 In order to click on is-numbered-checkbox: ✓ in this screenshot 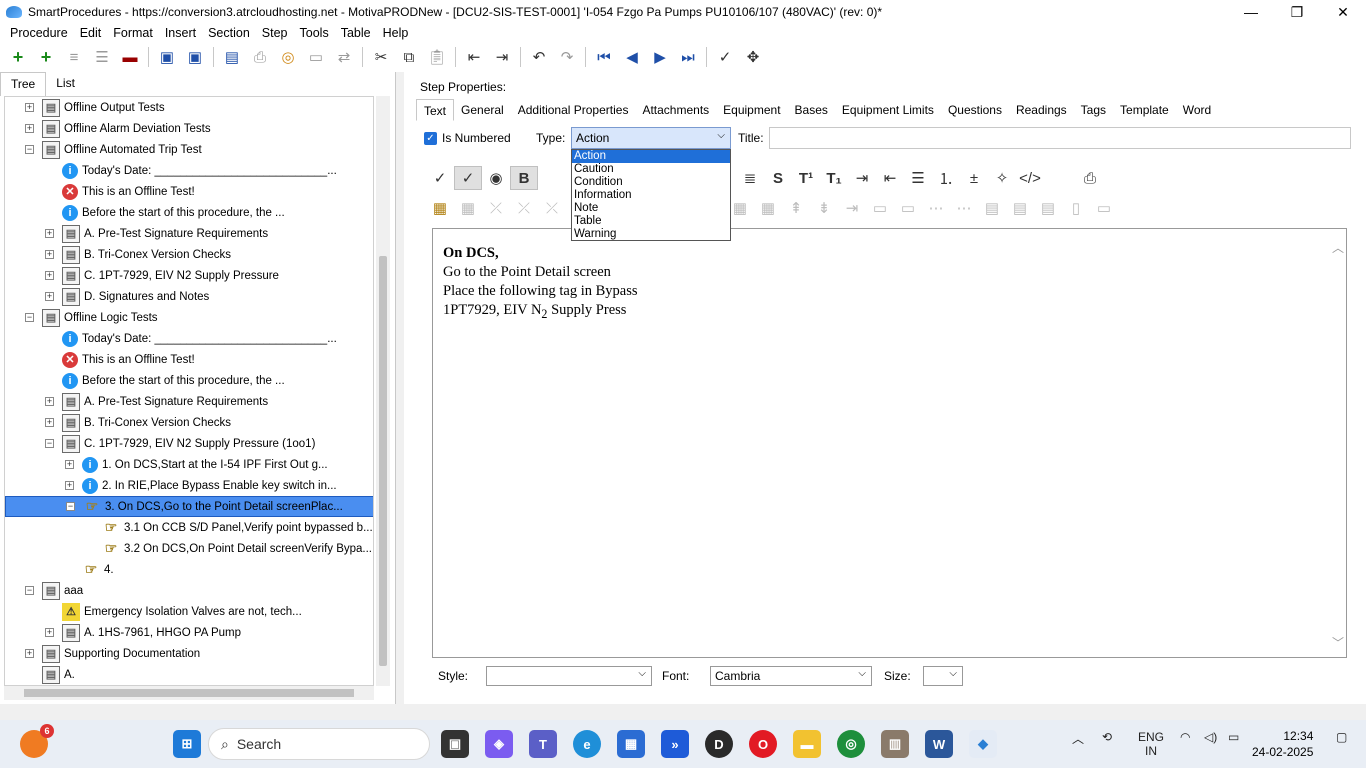, I will do `click(430, 138)`.